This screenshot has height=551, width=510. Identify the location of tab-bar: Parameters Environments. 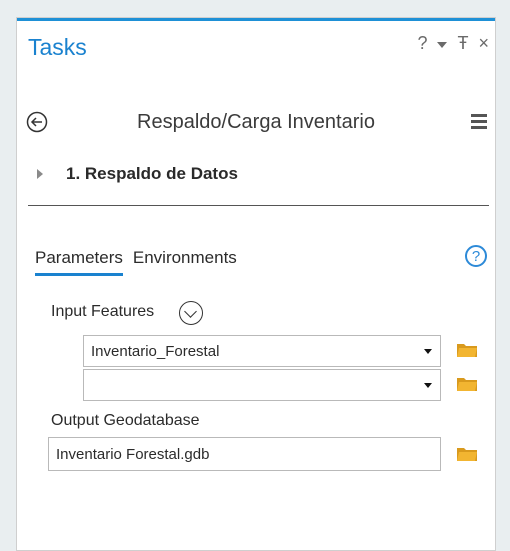
(136, 262).